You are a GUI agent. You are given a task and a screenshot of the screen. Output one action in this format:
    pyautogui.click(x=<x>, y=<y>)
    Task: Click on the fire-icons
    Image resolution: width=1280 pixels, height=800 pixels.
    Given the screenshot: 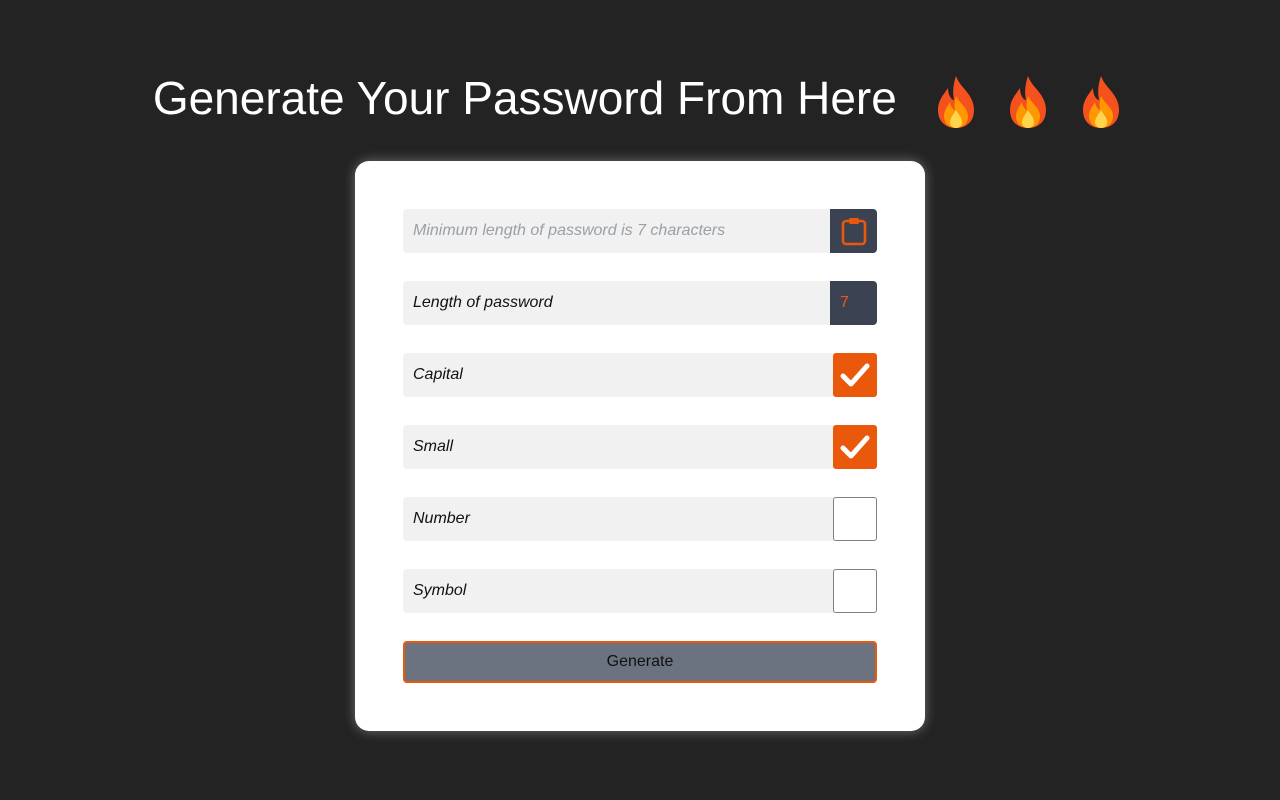 What is the action you would take?
    pyautogui.click(x=1025, y=98)
    